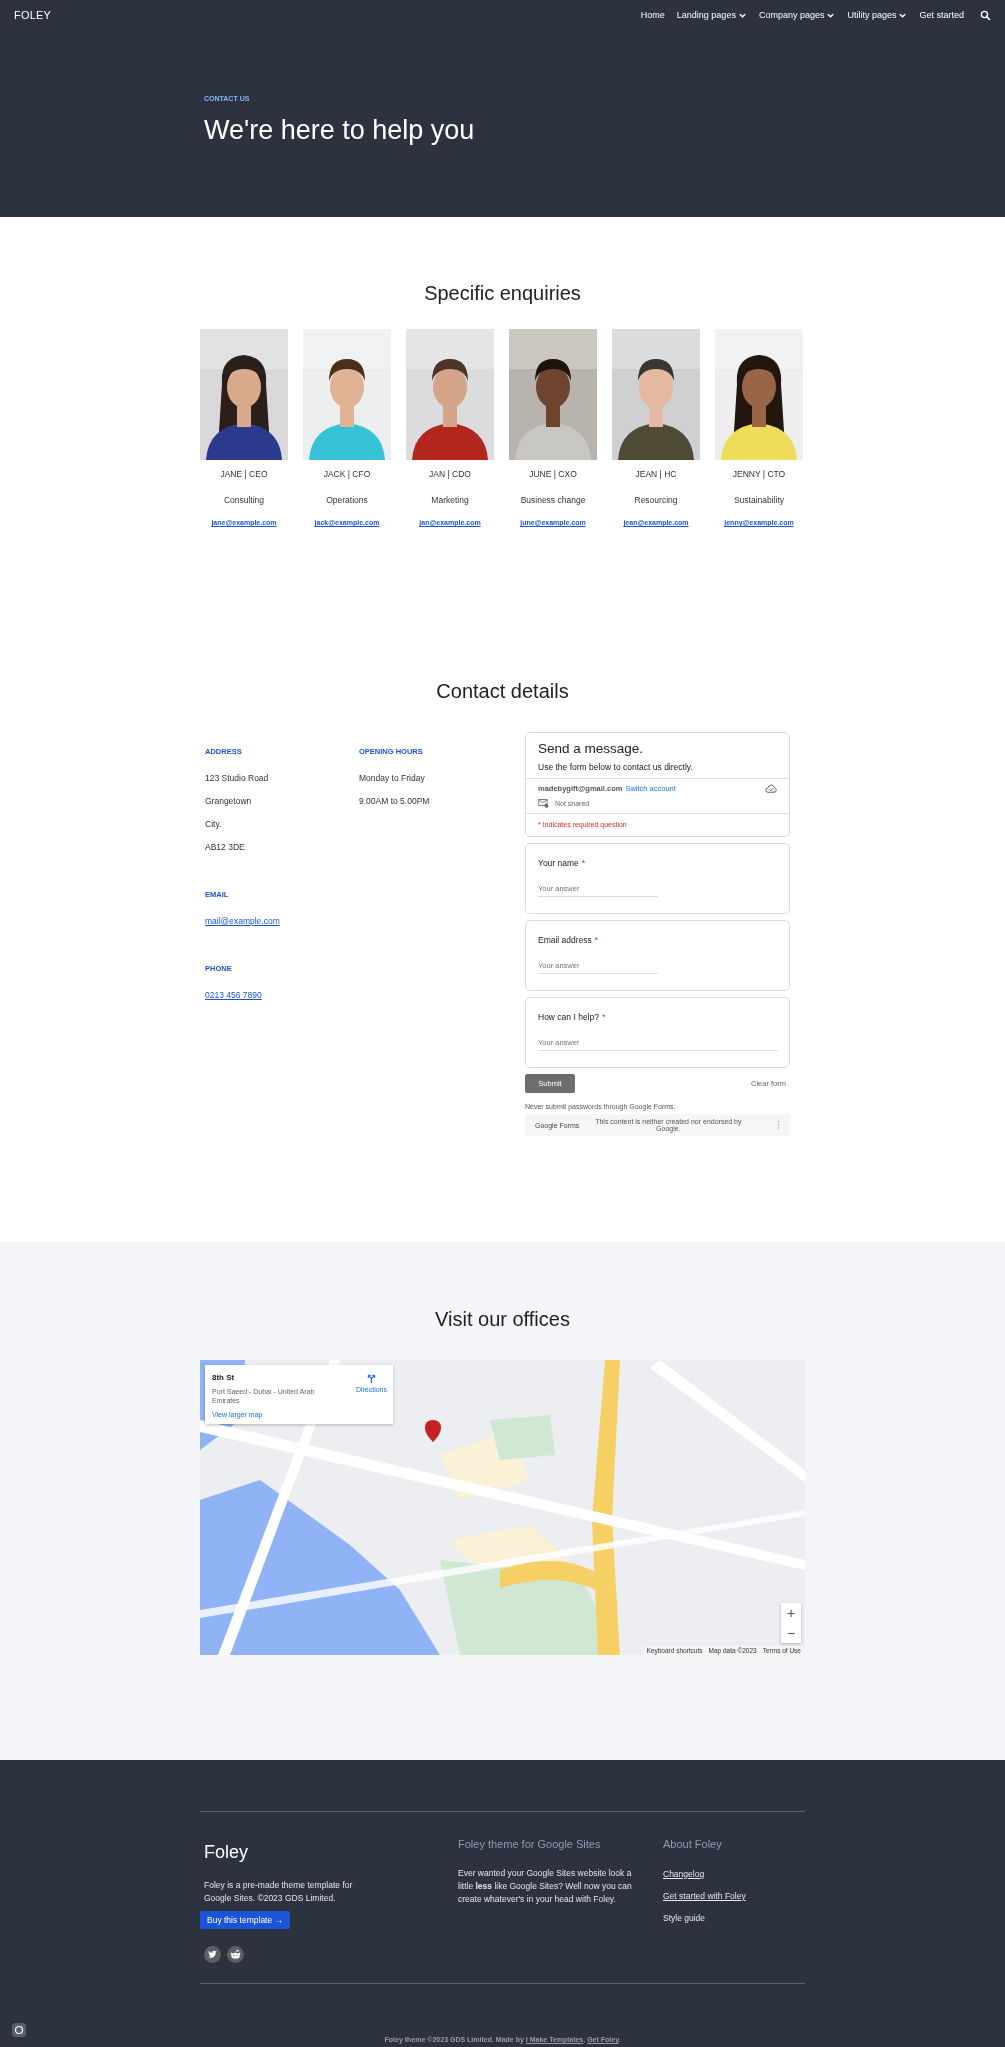  What do you see at coordinates (225, 847) in the screenshot?
I see `address-line: AB12 3DE` at bounding box center [225, 847].